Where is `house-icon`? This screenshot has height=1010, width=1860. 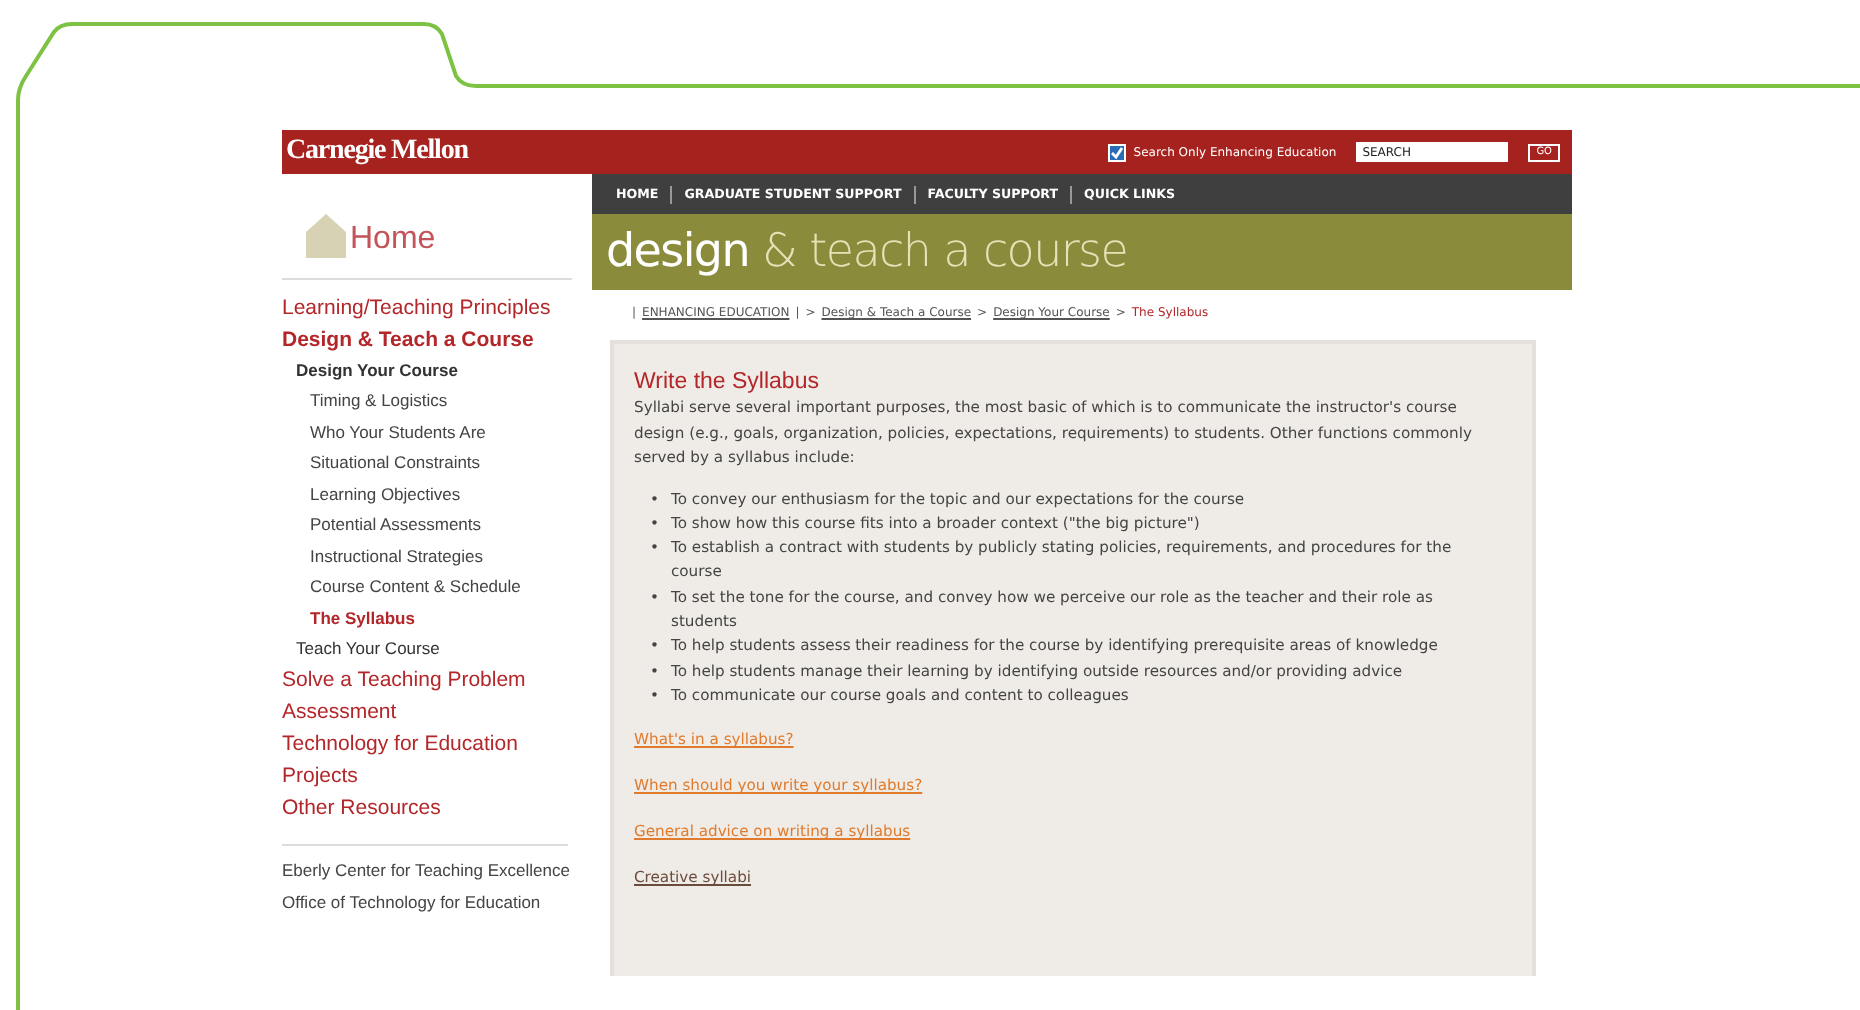 house-icon is located at coordinates (326, 236).